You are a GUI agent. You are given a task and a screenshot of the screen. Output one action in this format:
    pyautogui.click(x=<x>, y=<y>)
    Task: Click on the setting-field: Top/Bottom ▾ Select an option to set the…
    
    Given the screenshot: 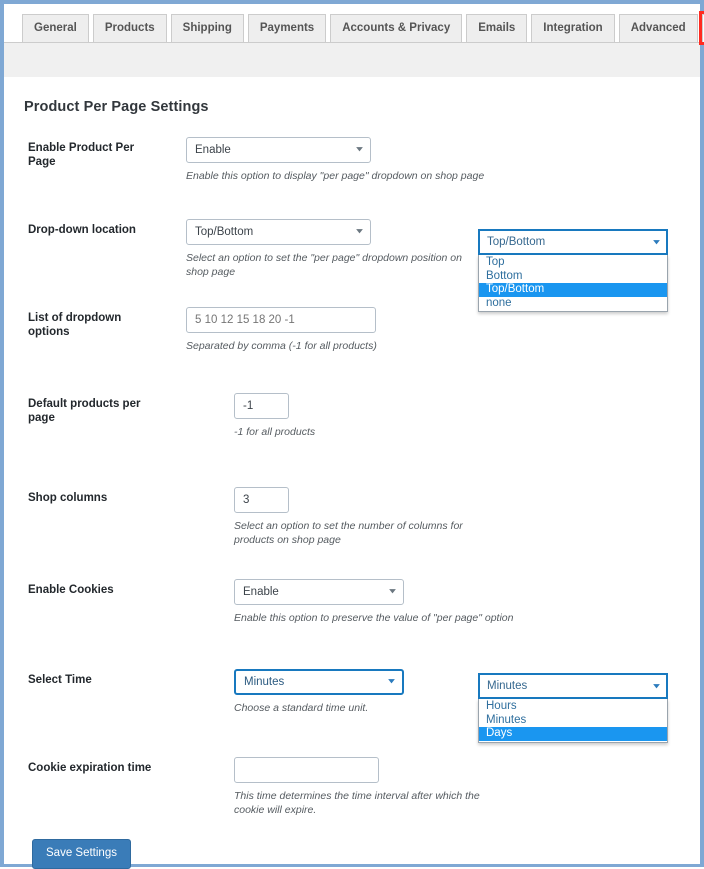 What is the action you would take?
    pyautogui.click(x=331, y=249)
    